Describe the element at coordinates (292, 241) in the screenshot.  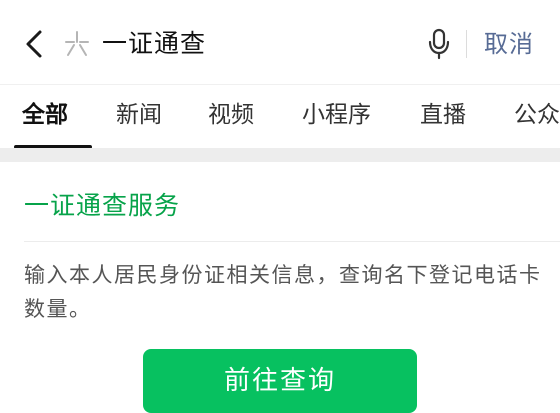
I see `card-divider` at that location.